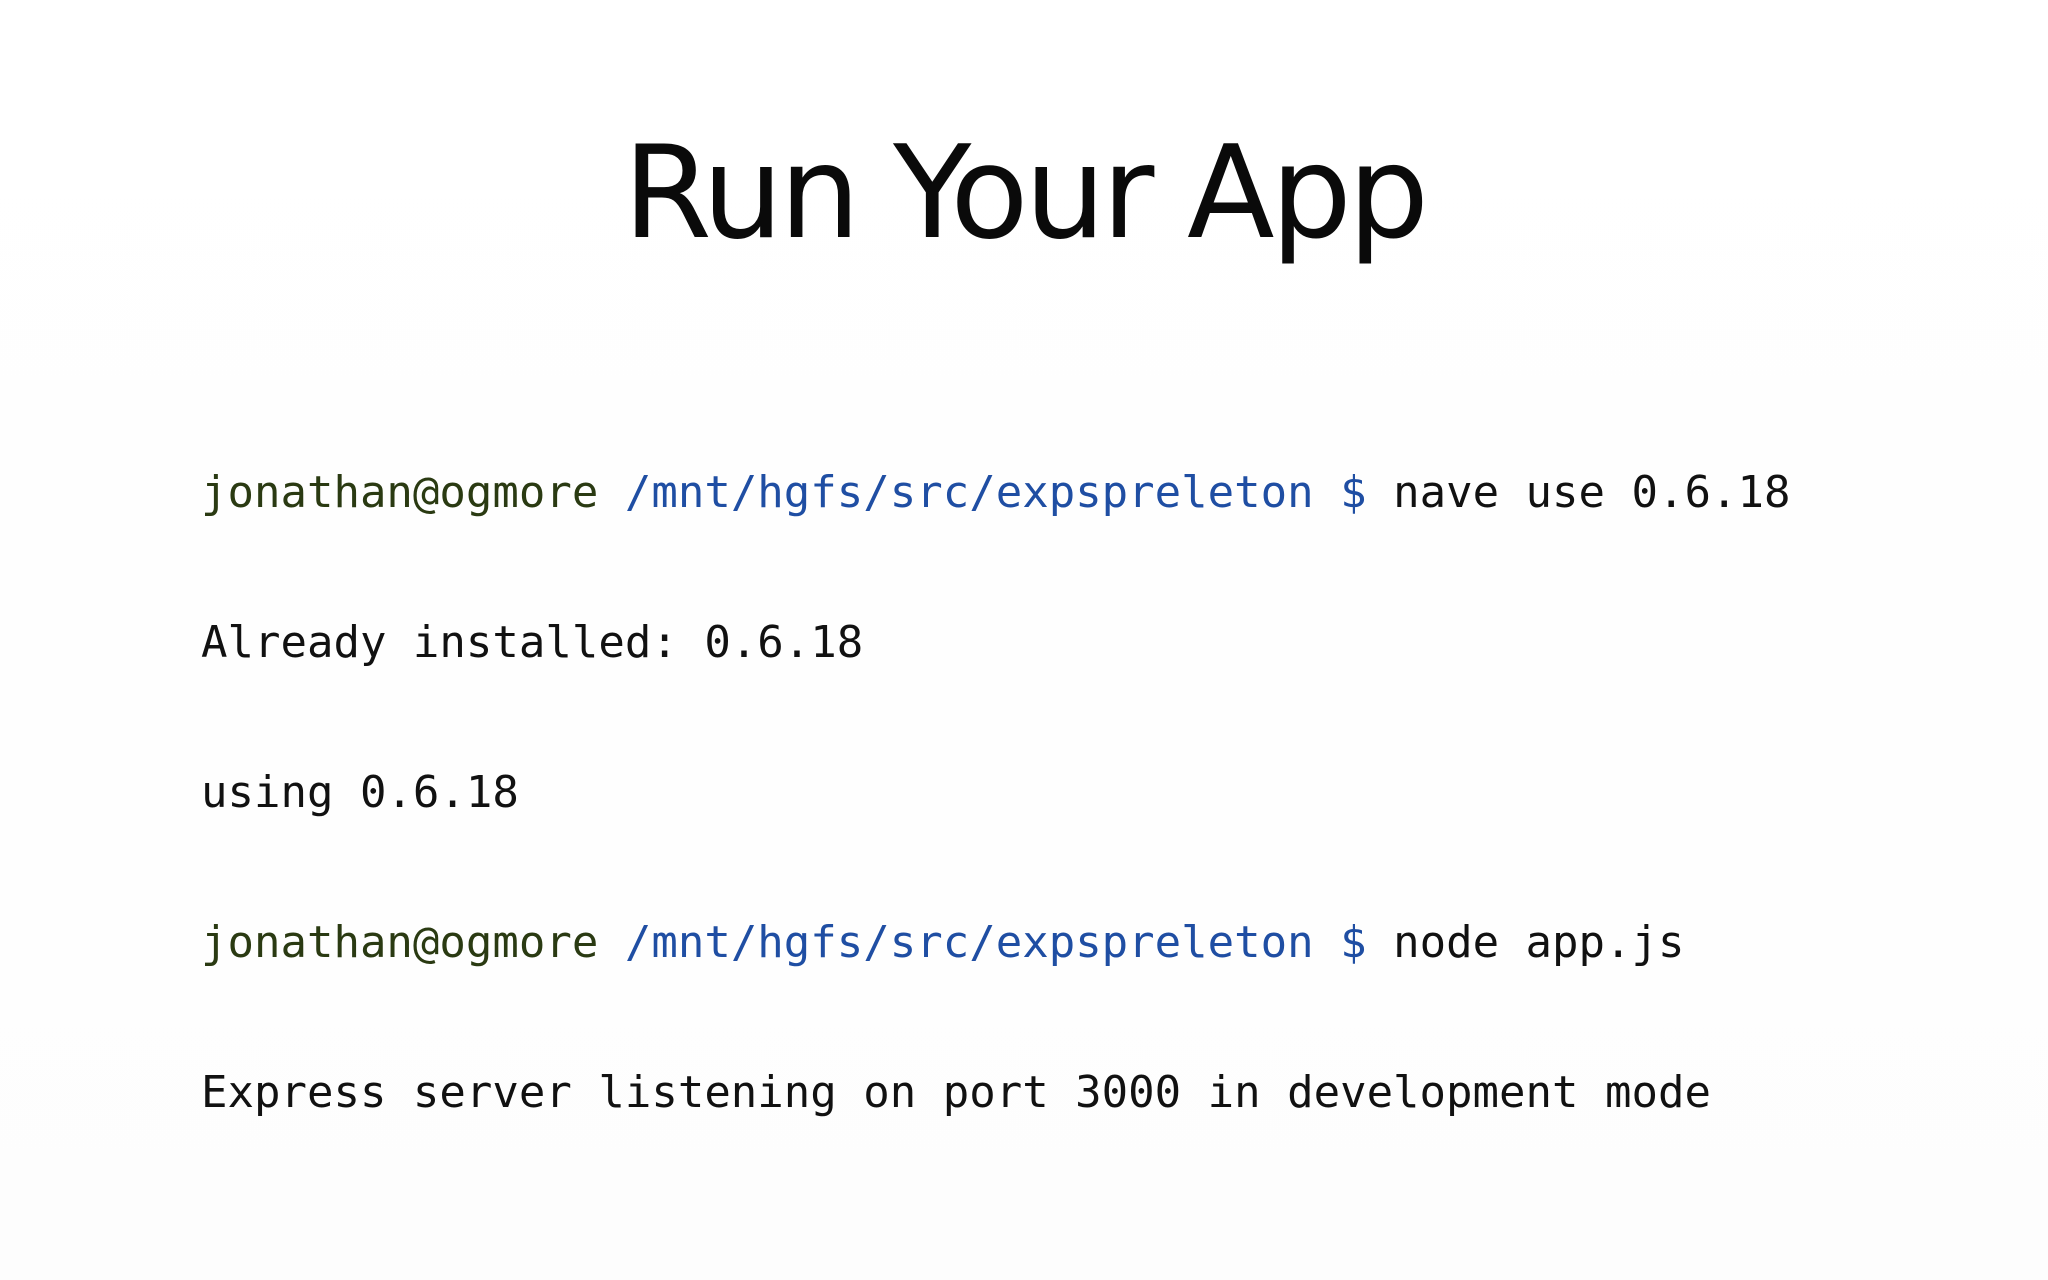  I want to click on prompt-command: nave use 0.6.18, so click(1592, 492).